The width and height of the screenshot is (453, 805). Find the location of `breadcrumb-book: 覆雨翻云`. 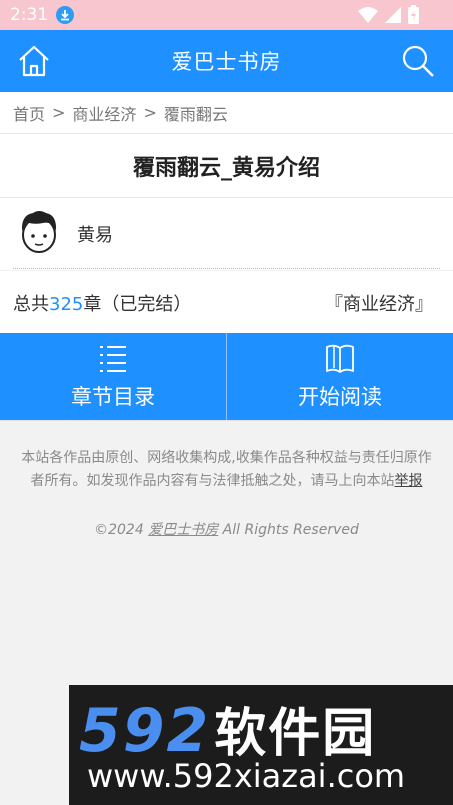

breadcrumb-book: 覆雨翻云 is located at coordinates (196, 113).